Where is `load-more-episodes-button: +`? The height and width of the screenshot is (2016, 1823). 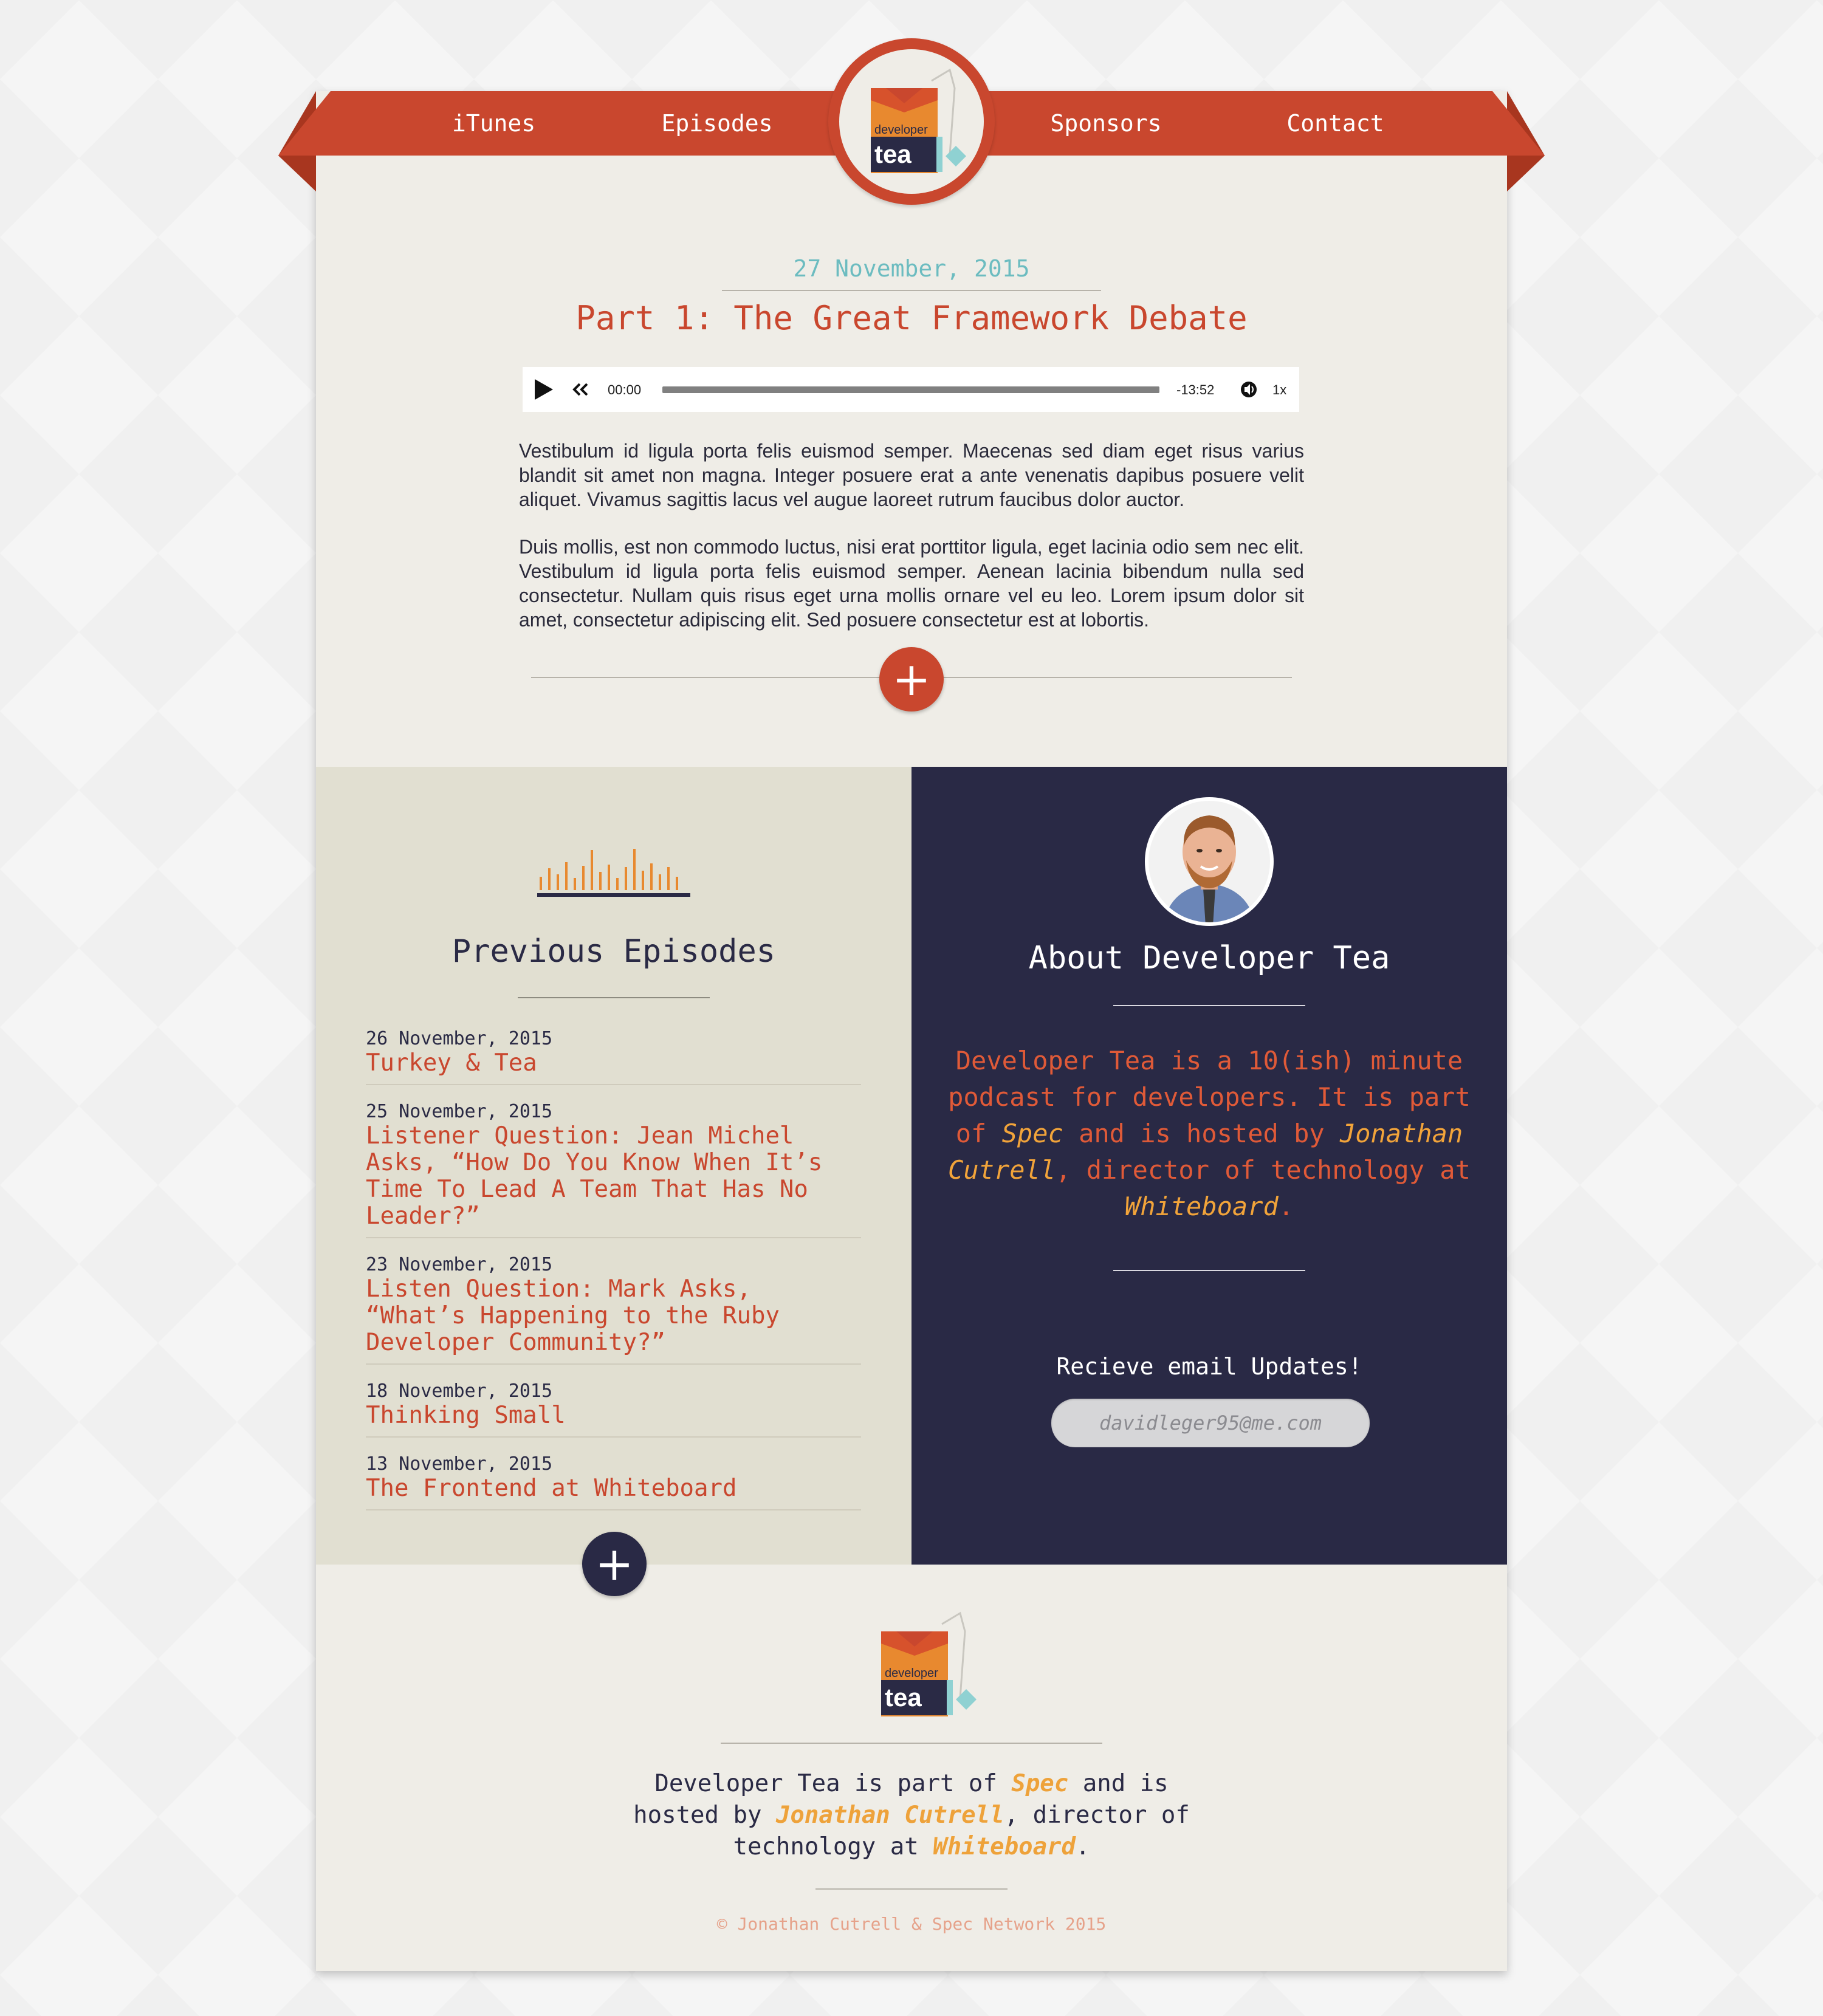 load-more-episodes-button: + is located at coordinates (615, 1564).